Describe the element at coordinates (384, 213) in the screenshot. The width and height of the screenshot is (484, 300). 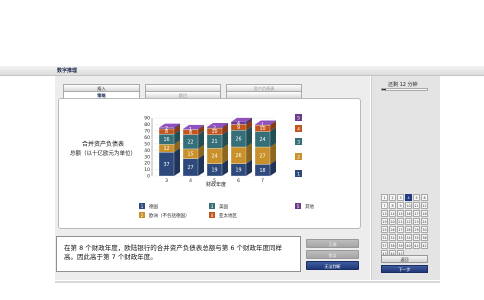
I see `question-nav-cell: 13` at that location.